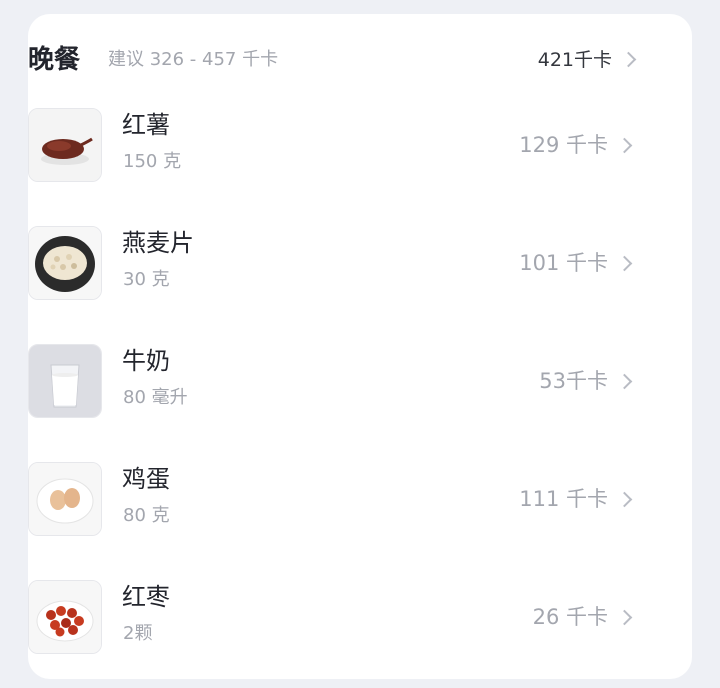 This screenshot has width=720, height=688. Describe the element at coordinates (65, 617) in the screenshot. I see `red-dates-image` at that location.